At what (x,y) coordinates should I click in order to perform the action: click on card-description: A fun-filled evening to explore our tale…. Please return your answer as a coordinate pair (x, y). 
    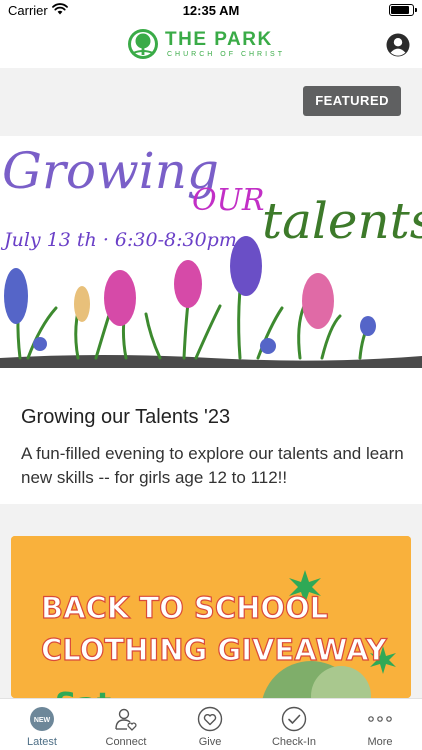
    Looking at the image, I should click on (212, 465).